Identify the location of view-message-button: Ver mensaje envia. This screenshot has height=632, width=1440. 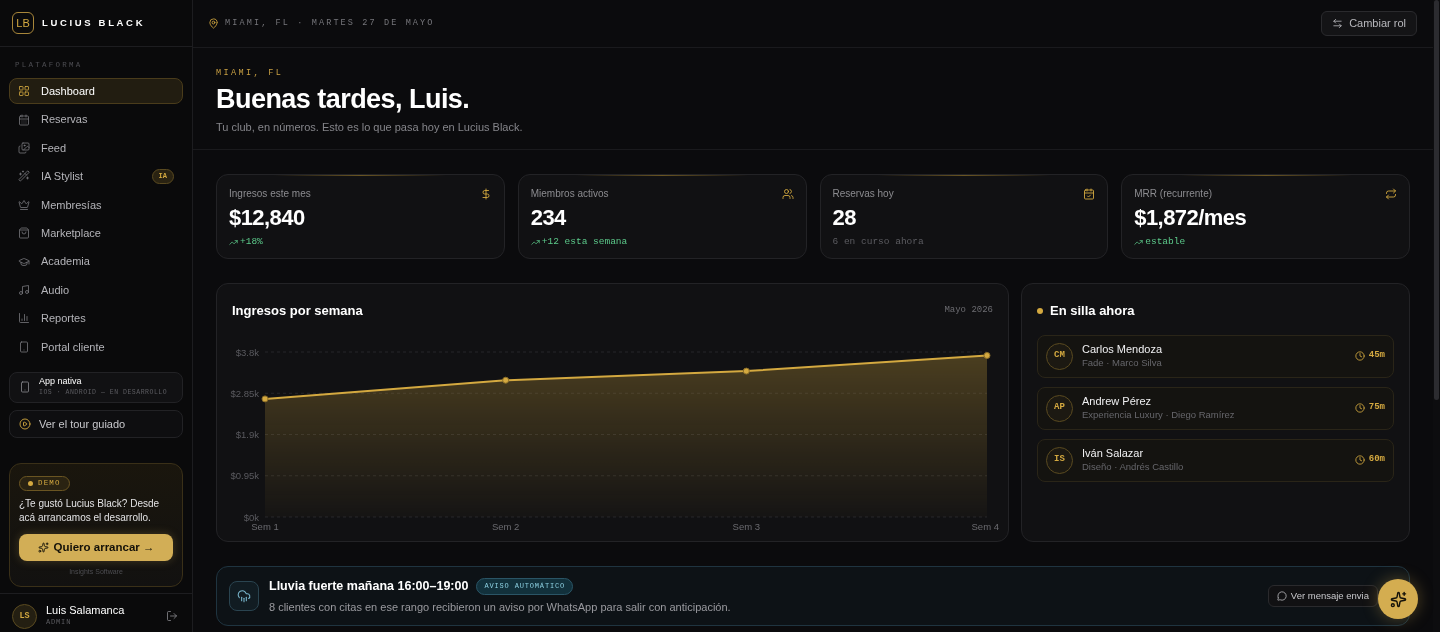
(1322, 596).